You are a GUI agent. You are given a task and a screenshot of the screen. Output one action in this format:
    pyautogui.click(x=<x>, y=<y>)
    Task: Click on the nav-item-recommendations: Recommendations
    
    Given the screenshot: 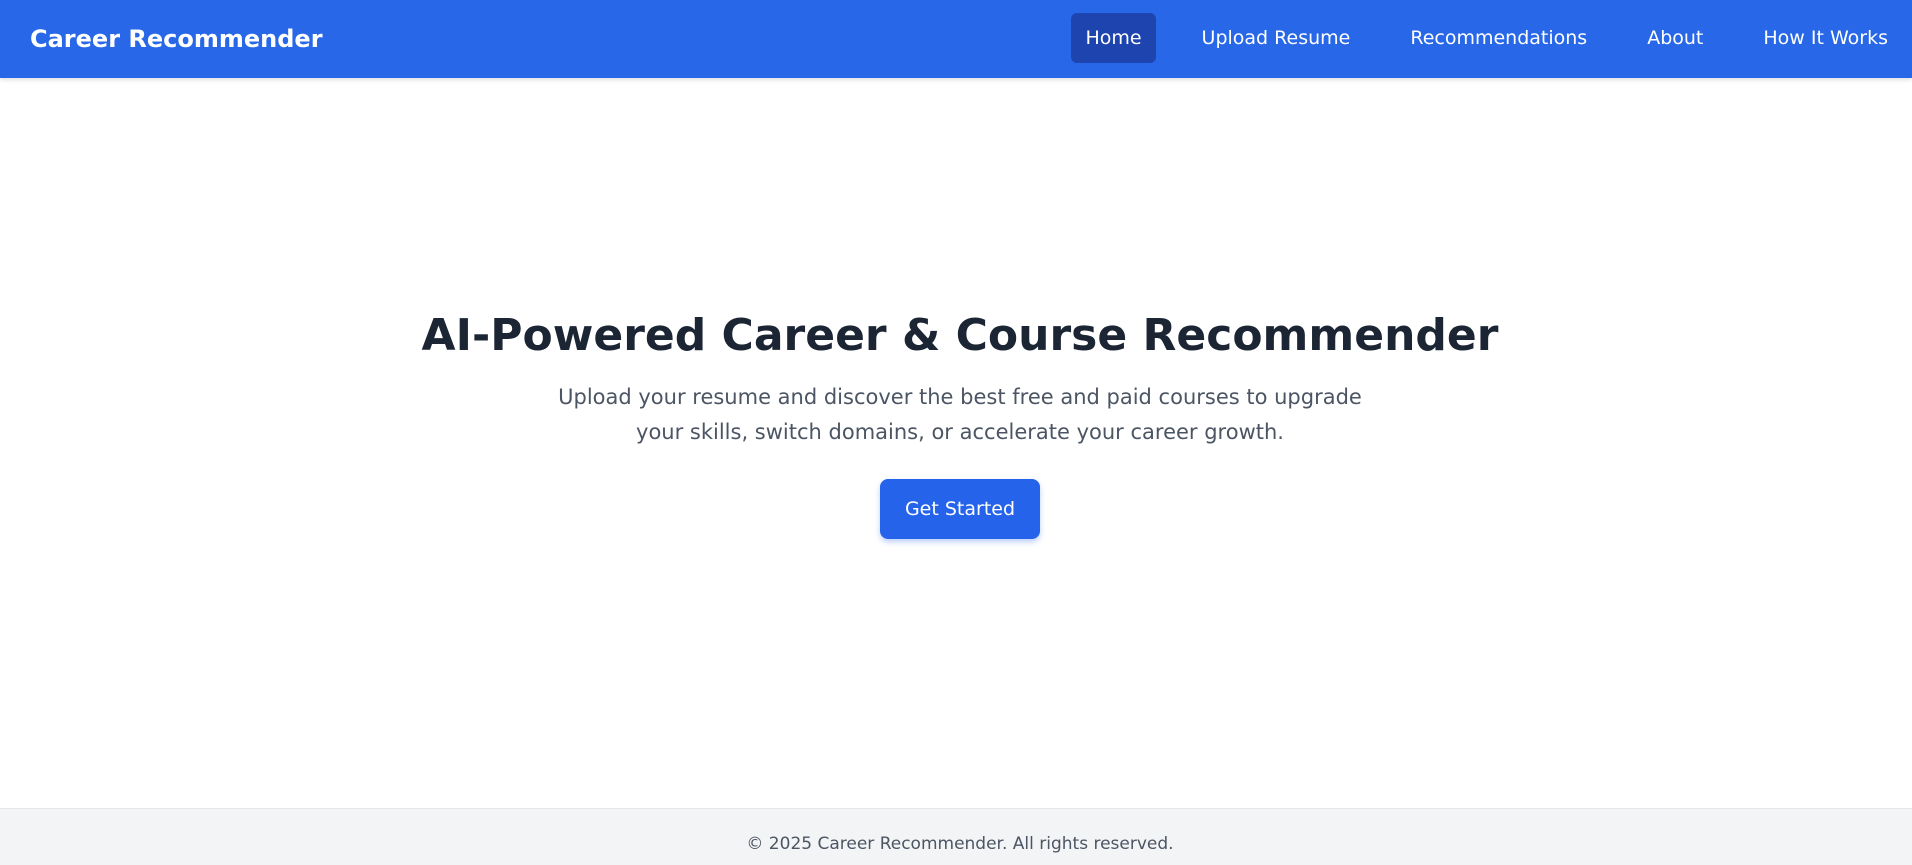 What is the action you would take?
    pyautogui.click(x=1498, y=38)
    